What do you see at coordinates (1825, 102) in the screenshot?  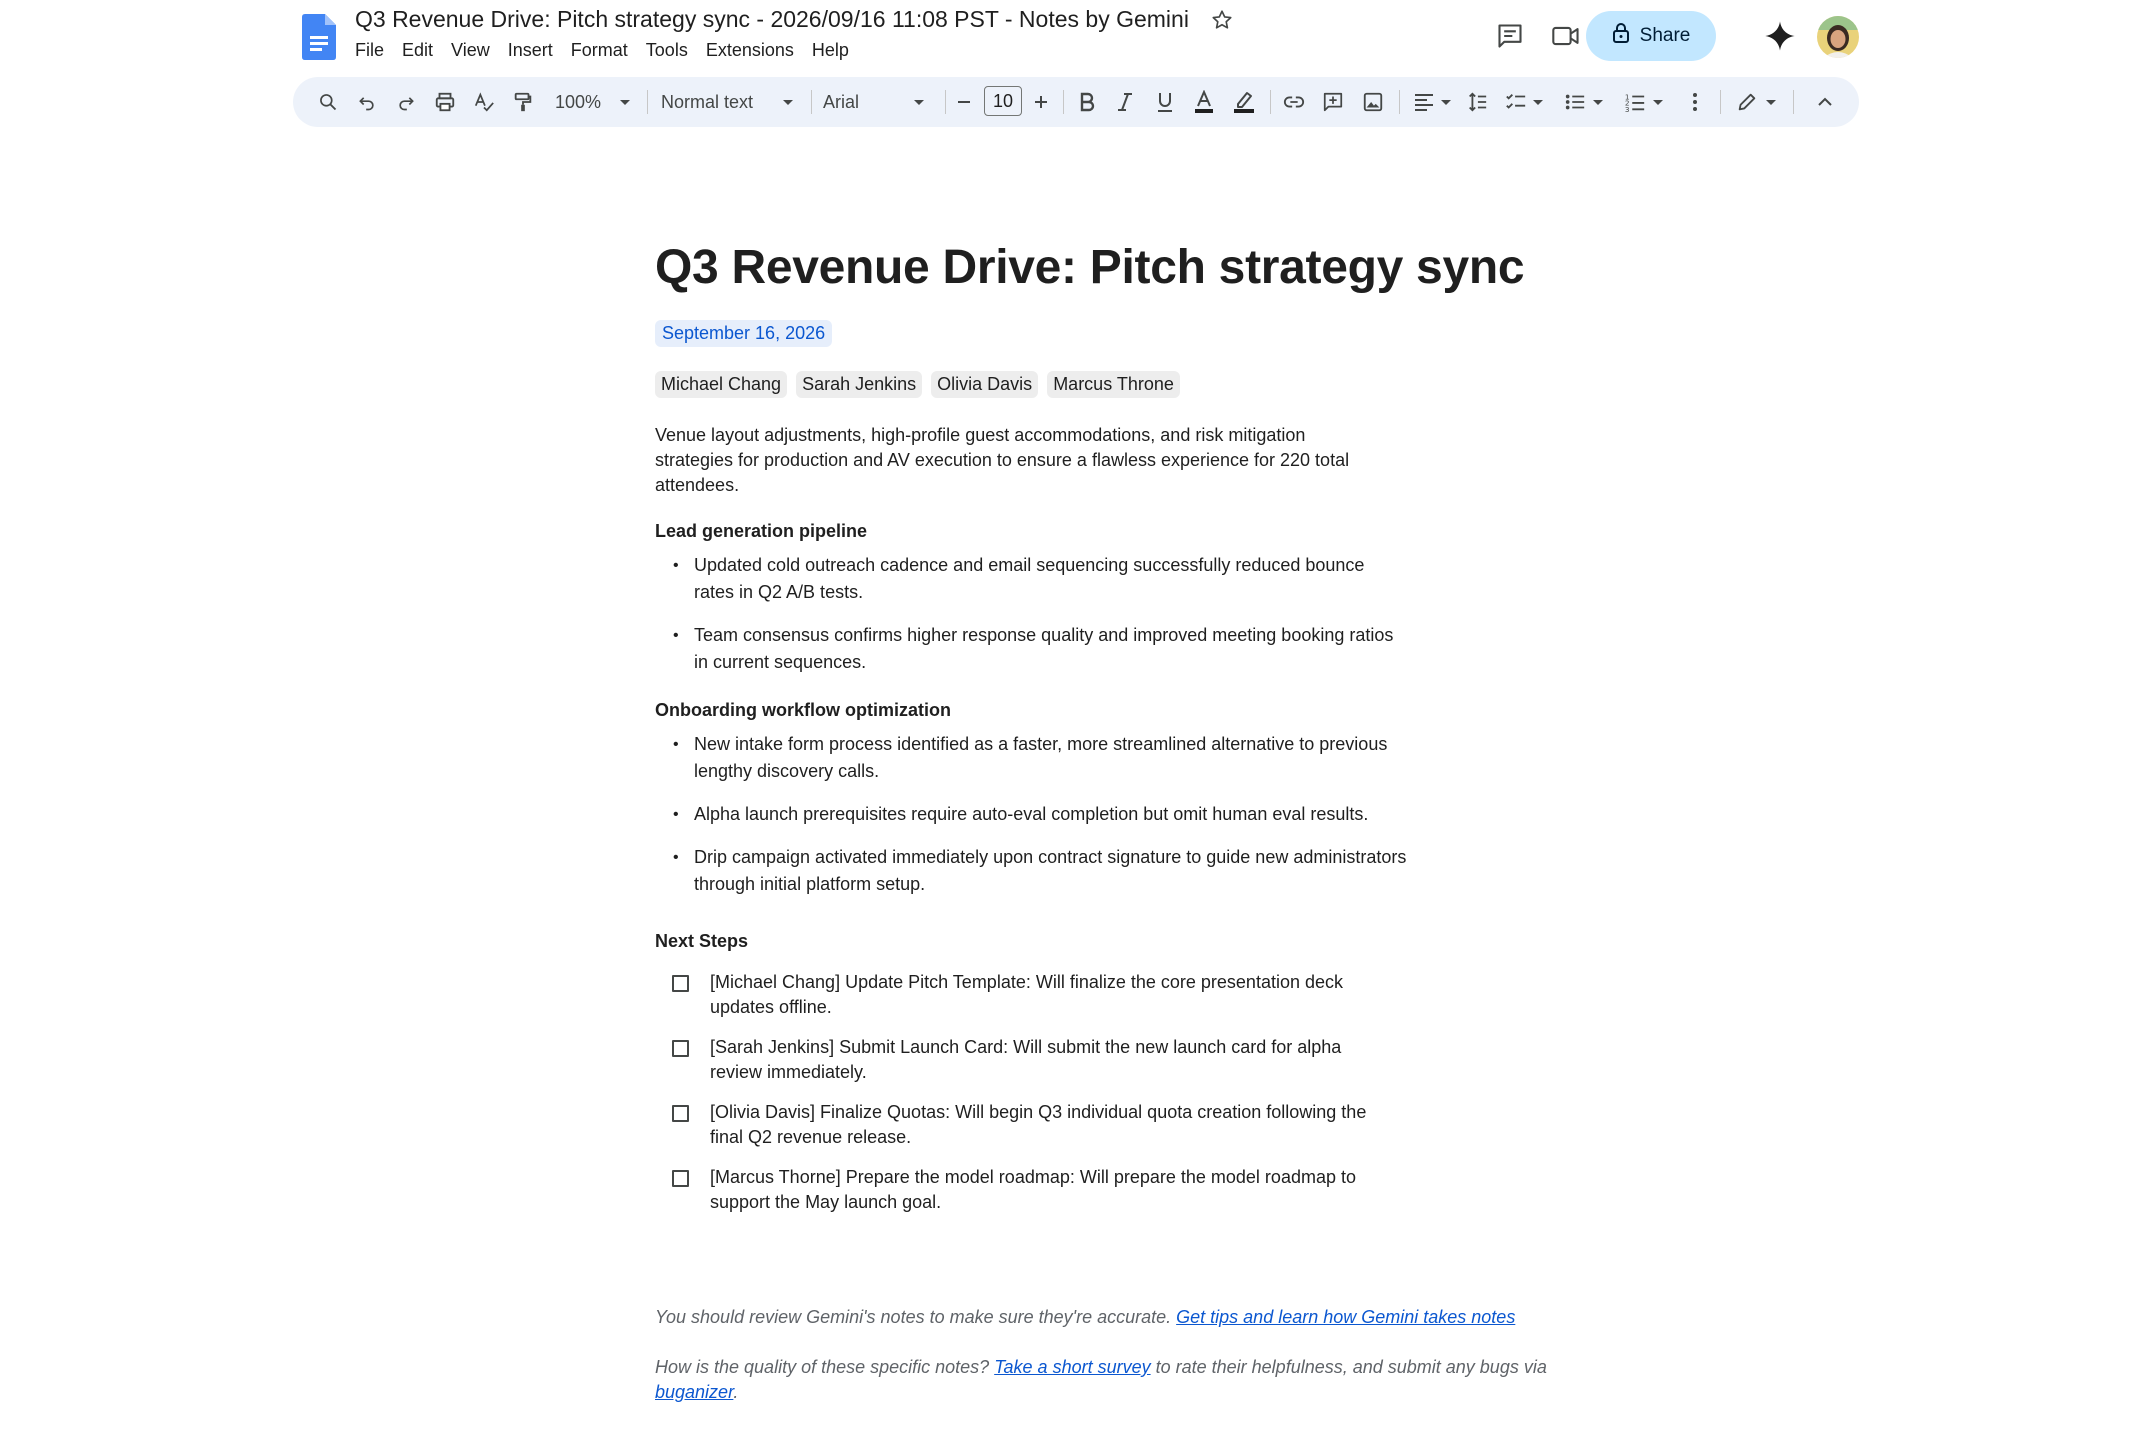 I see `collapse-icon` at bounding box center [1825, 102].